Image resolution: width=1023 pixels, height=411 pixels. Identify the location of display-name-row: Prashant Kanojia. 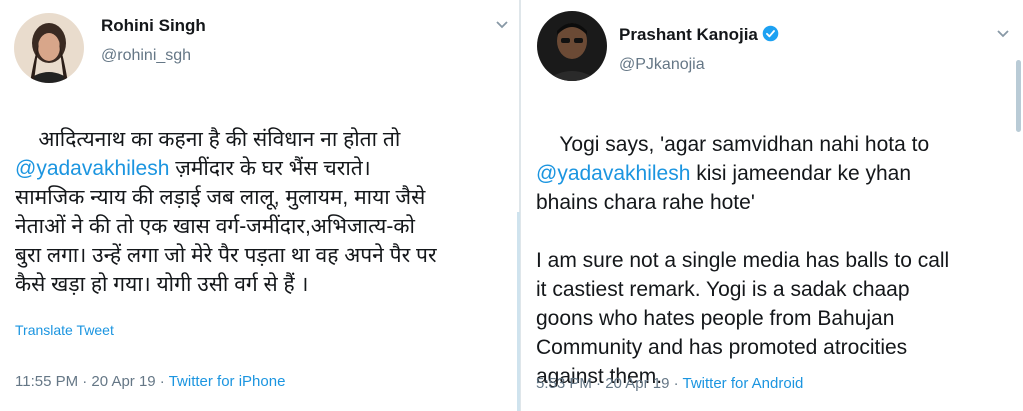
(699, 35).